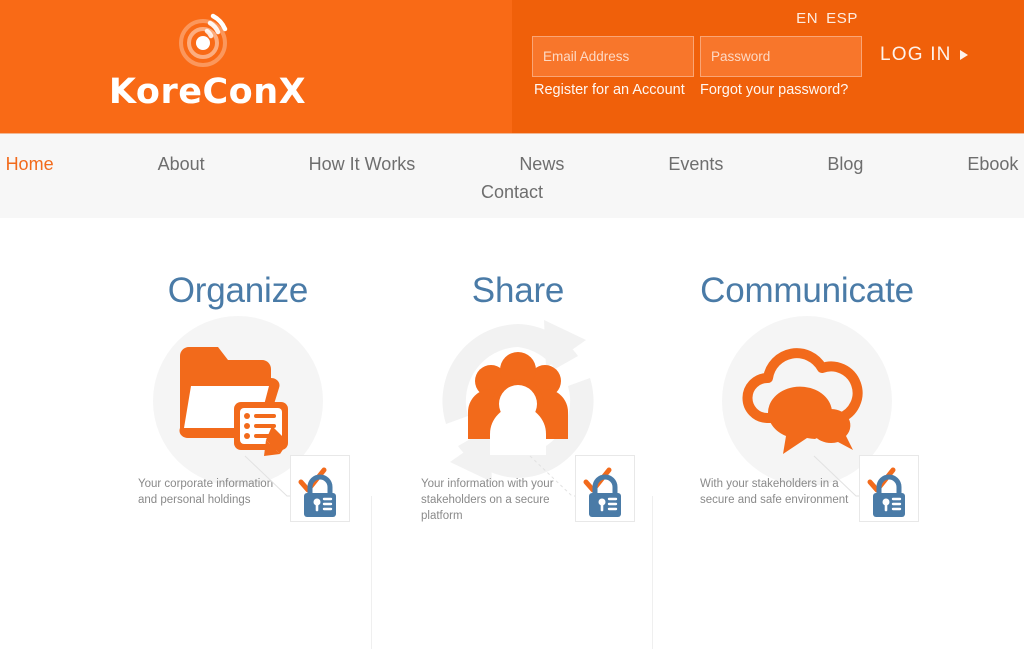 Image resolution: width=1024 pixels, height=649 pixels. What do you see at coordinates (781, 56) in the screenshot?
I see `password-field` at bounding box center [781, 56].